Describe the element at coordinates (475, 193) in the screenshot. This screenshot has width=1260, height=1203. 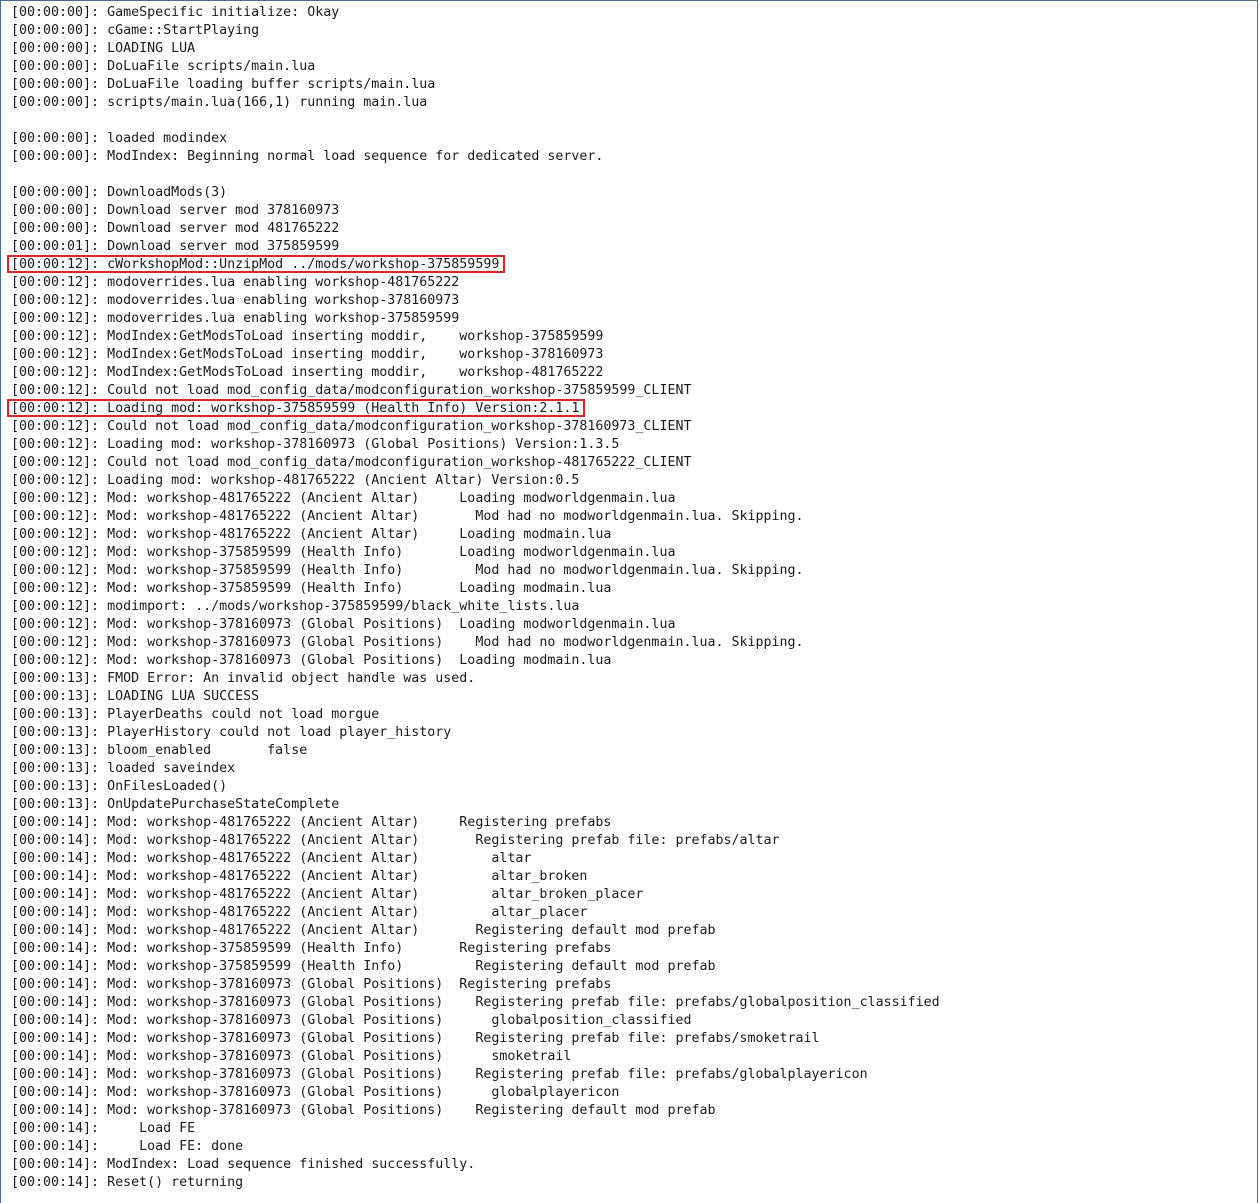
I see `log-line: [00:00:00]: DownloadMods(3)` at that location.